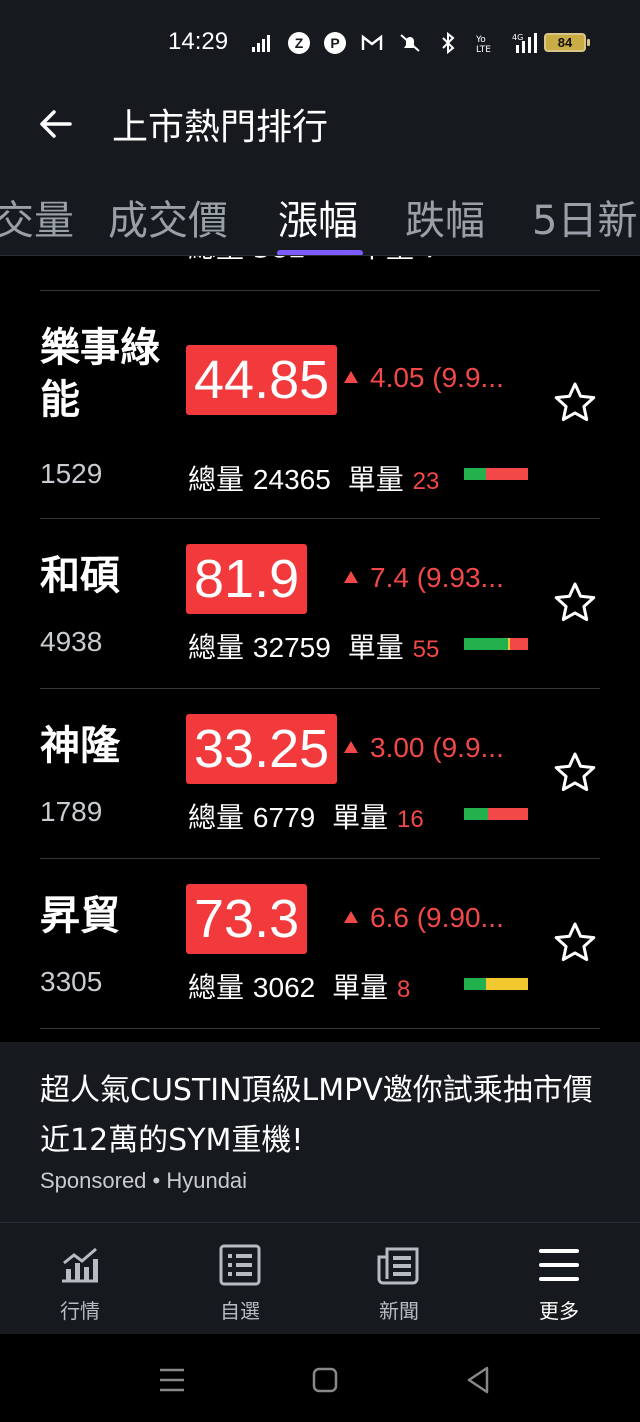 This screenshot has width=640, height=1422. I want to click on unit-volume-value: 23, so click(426, 481).